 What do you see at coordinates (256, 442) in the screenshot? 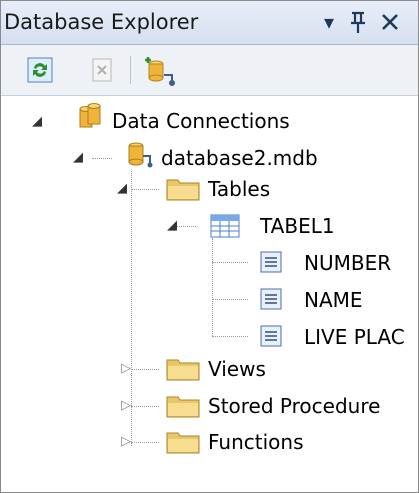
I see `tree-item-functions: Functions` at bounding box center [256, 442].